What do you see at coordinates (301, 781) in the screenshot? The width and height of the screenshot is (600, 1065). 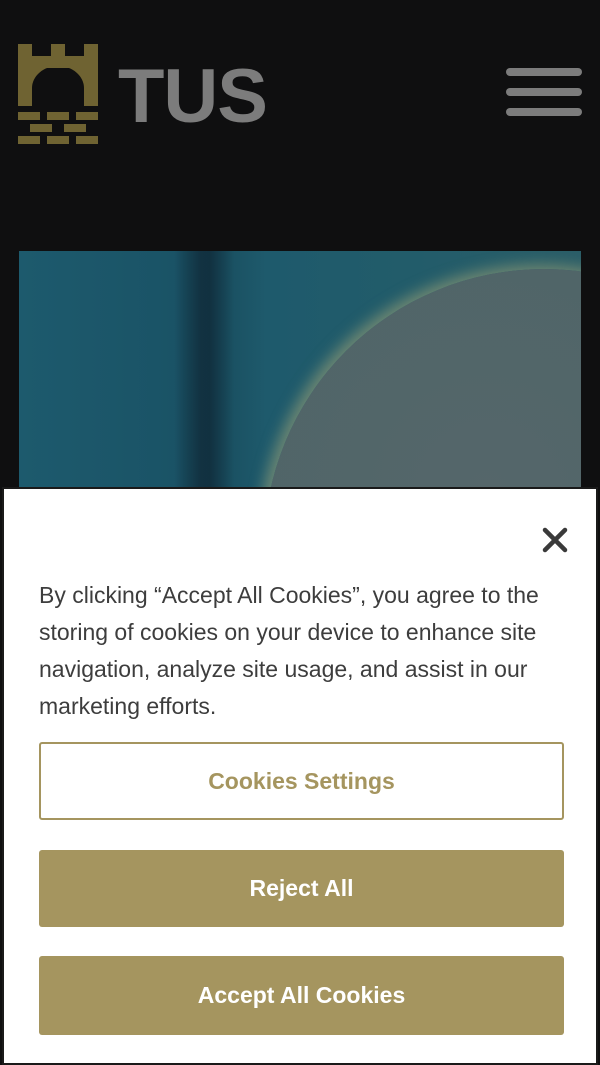 I see `cookies-settings-button: Cookies Settings` at bounding box center [301, 781].